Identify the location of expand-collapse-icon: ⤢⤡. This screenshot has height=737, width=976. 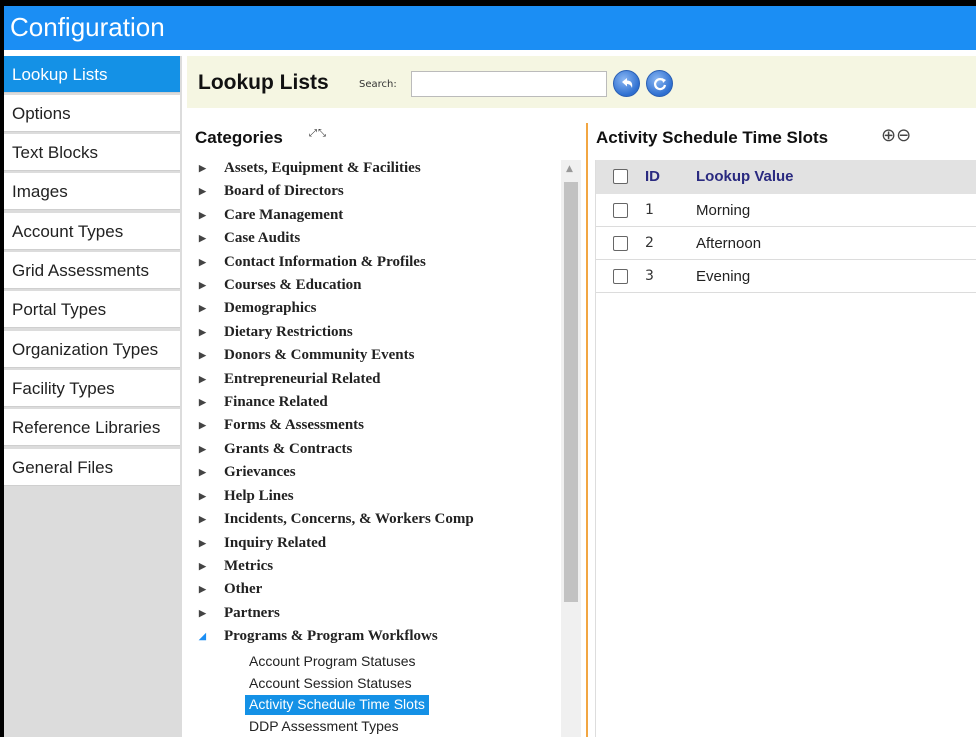
(318, 133).